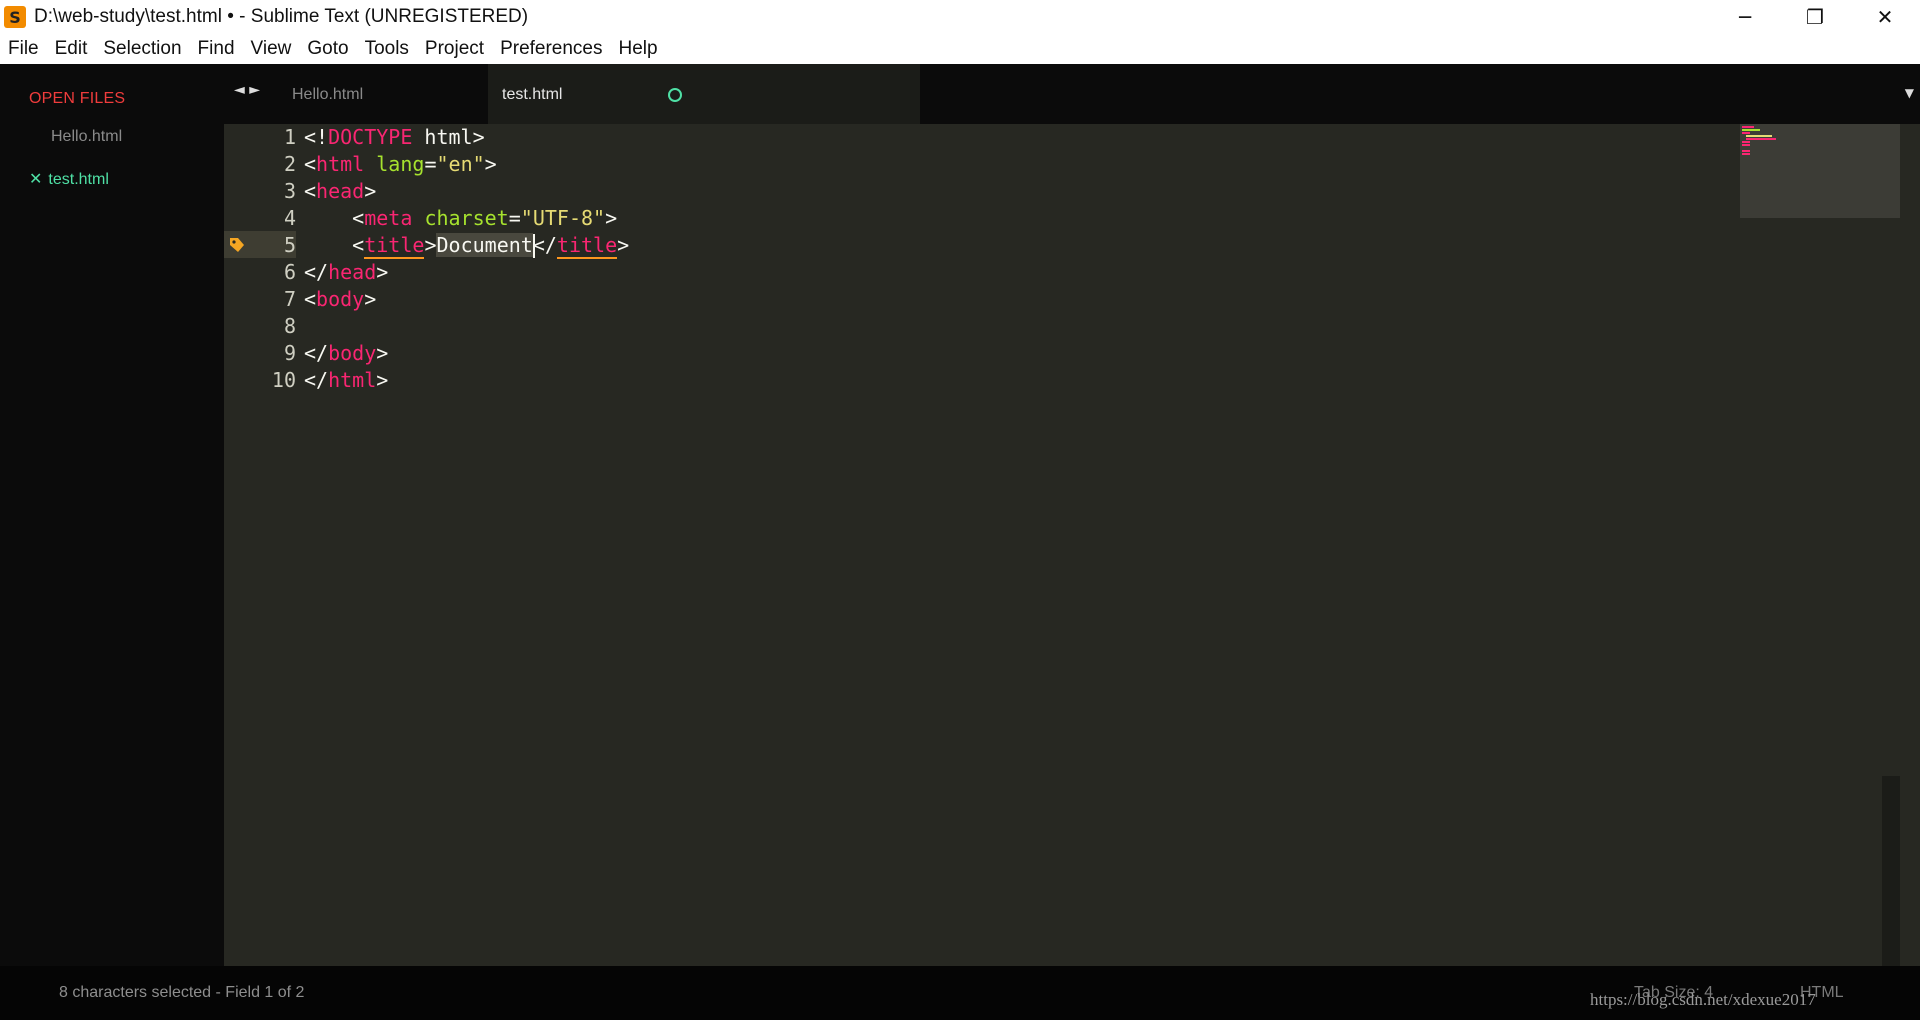 This screenshot has height=1020, width=1920. I want to click on menu-help: Help, so click(638, 49).